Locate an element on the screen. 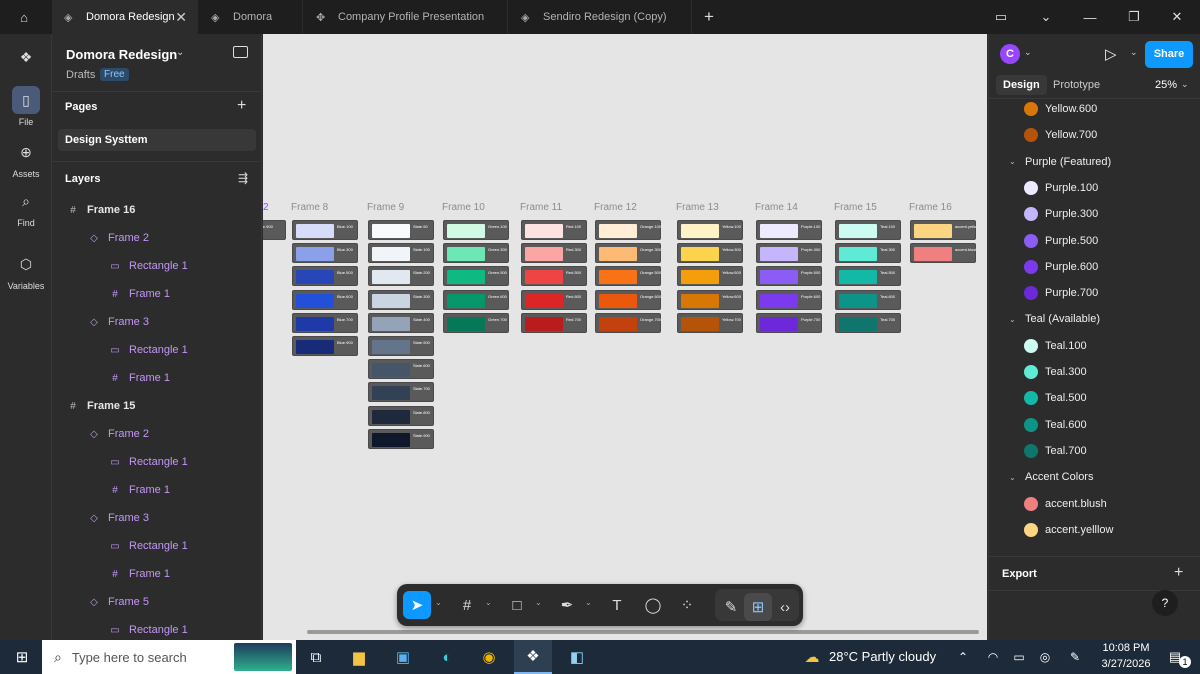 The image size is (1200, 674). color-swatch-card: Slate.700 is located at coordinates (401, 392).